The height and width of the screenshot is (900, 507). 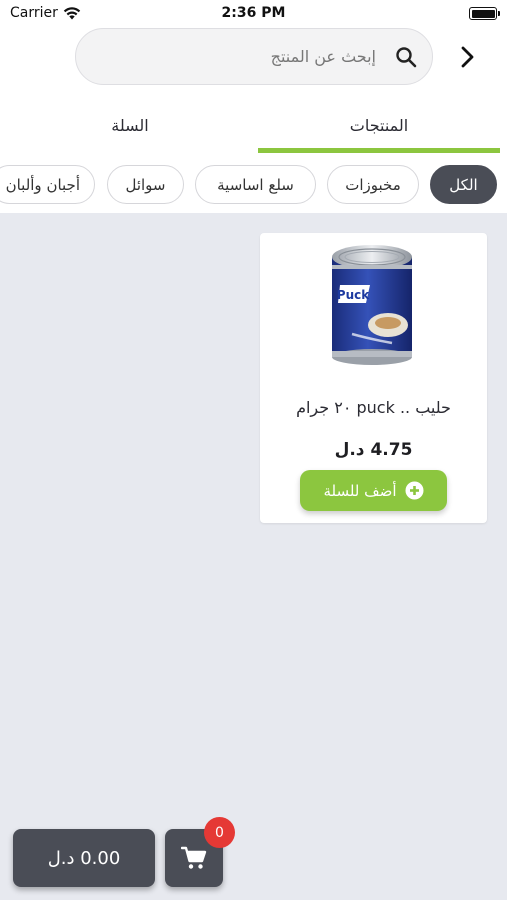 What do you see at coordinates (373, 184) in the screenshot?
I see `category-chip-bakery: مخبوزات` at bounding box center [373, 184].